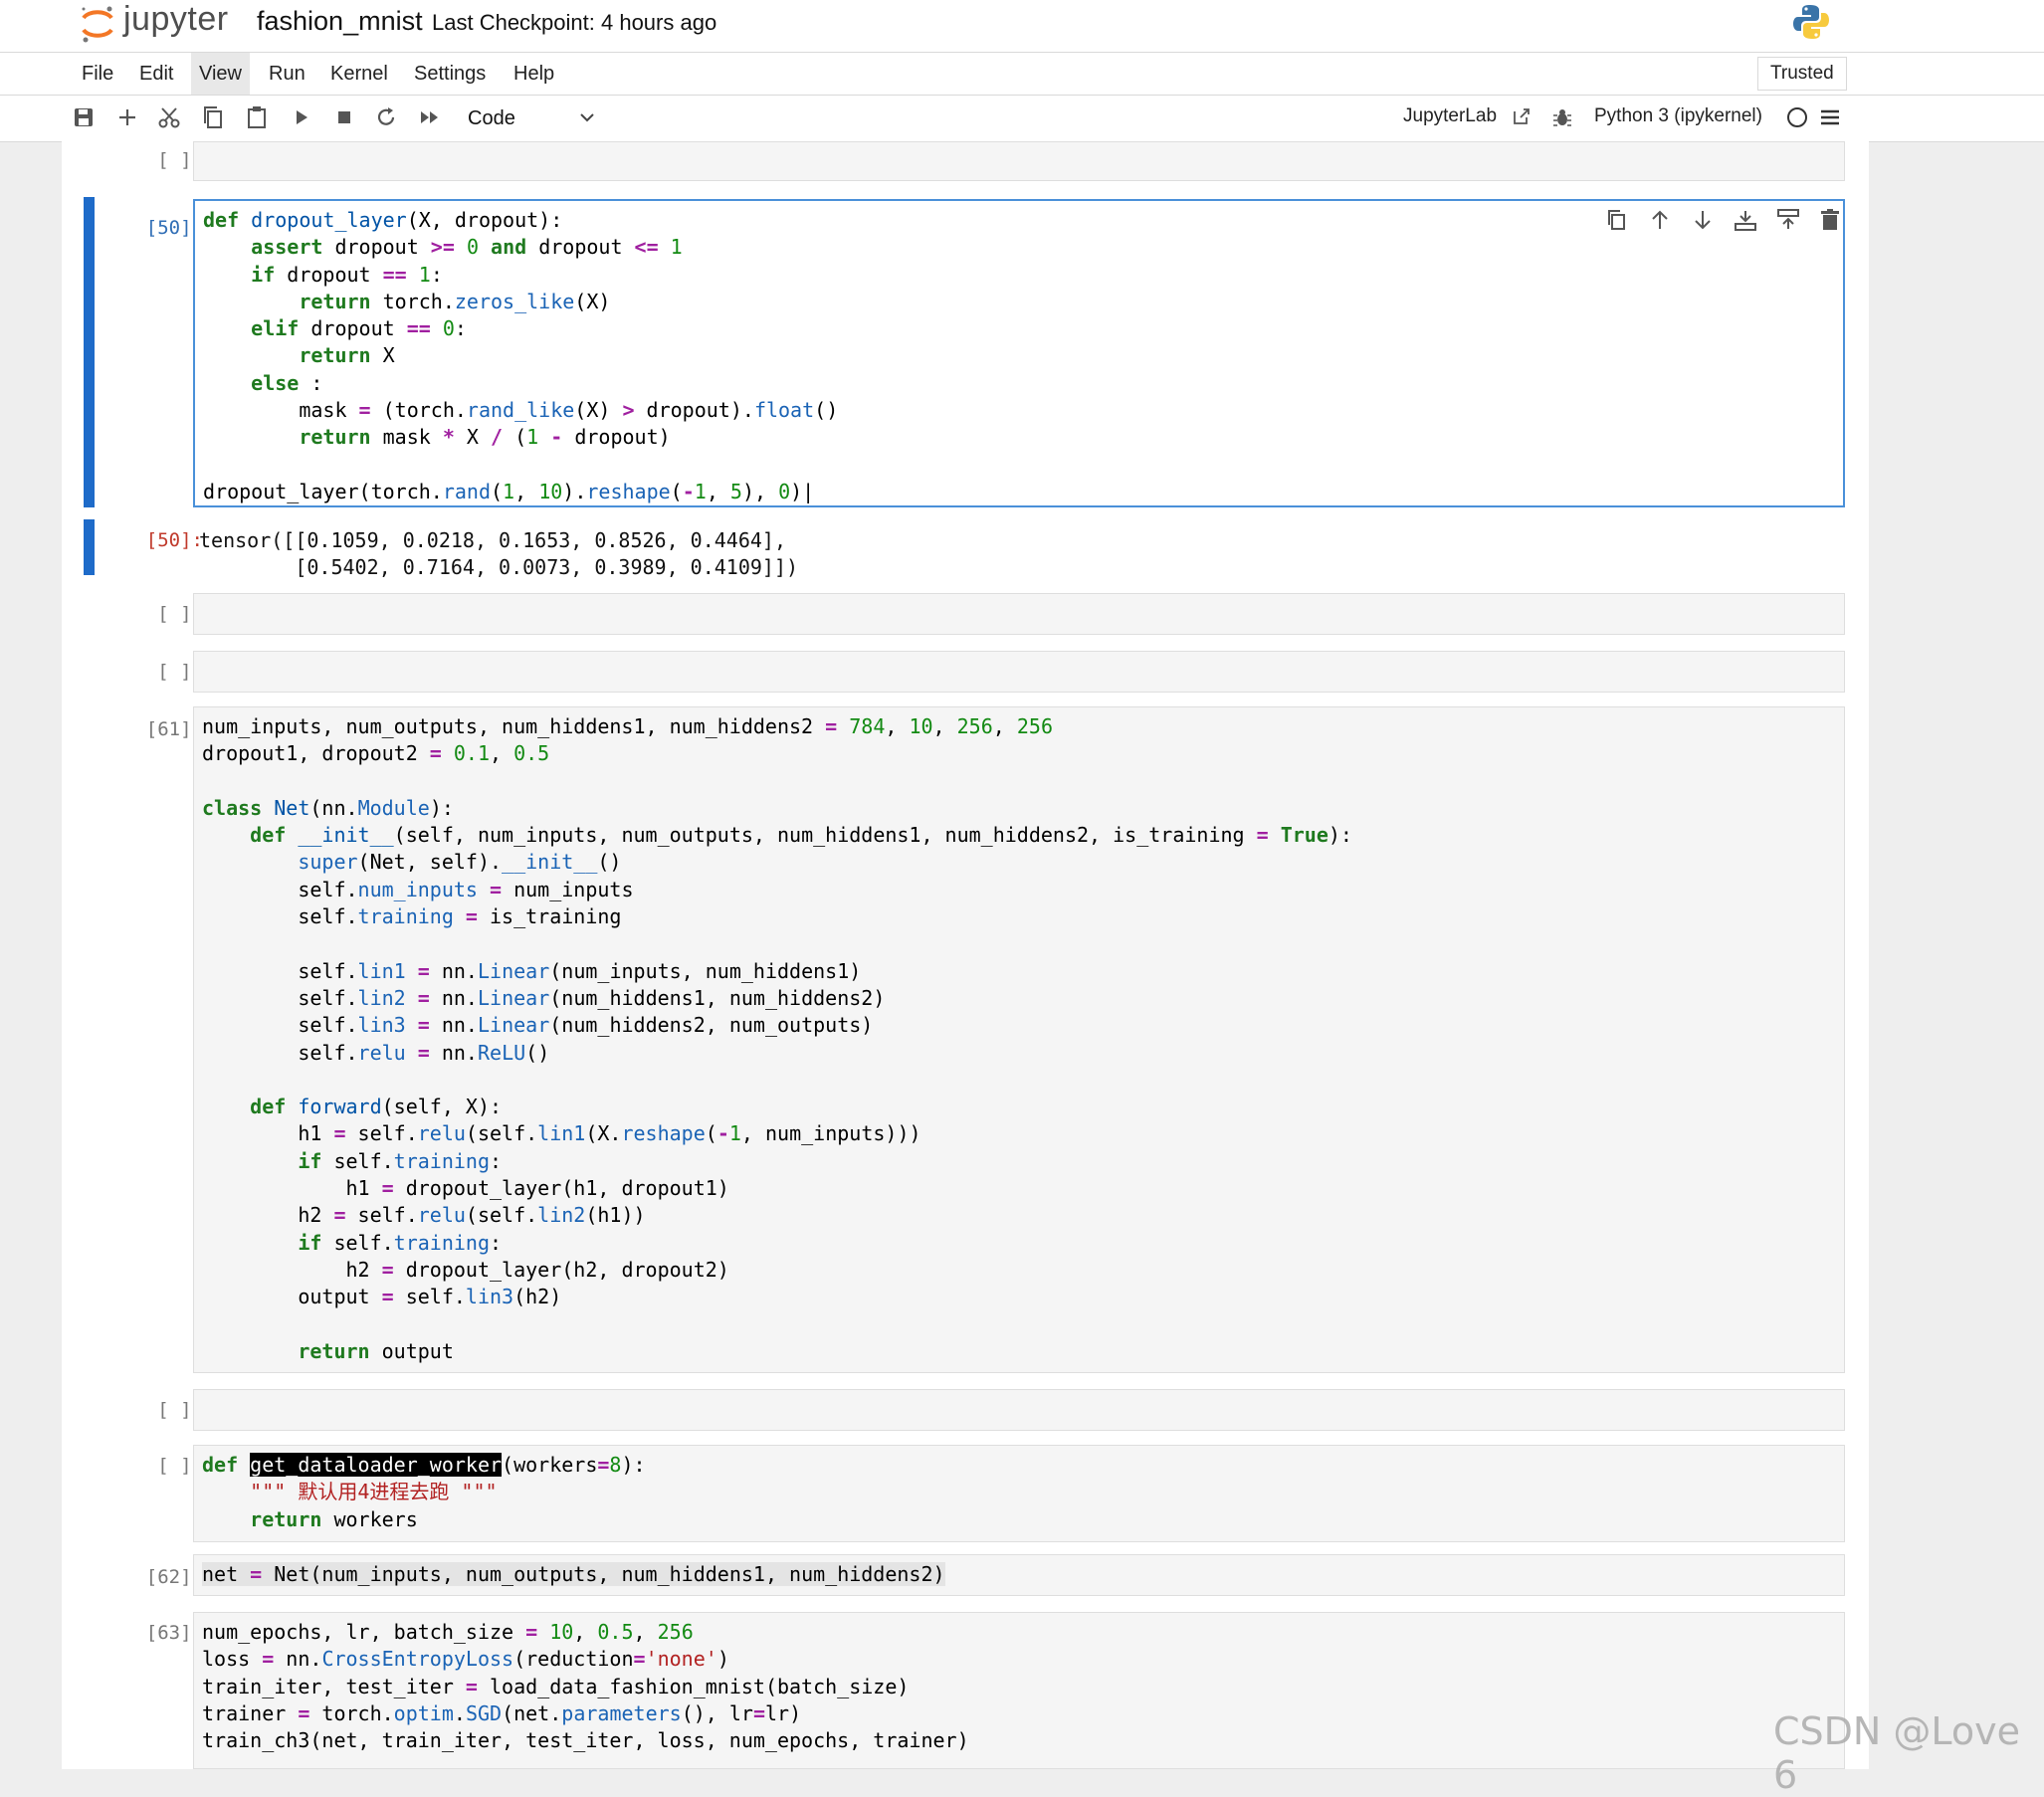 Image resolution: width=2044 pixels, height=1797 pixels. What do you see at coordinates (174, 228) in the screenshot?
I see `cell-prompt: [50]:` at bounding box center [174, 228].